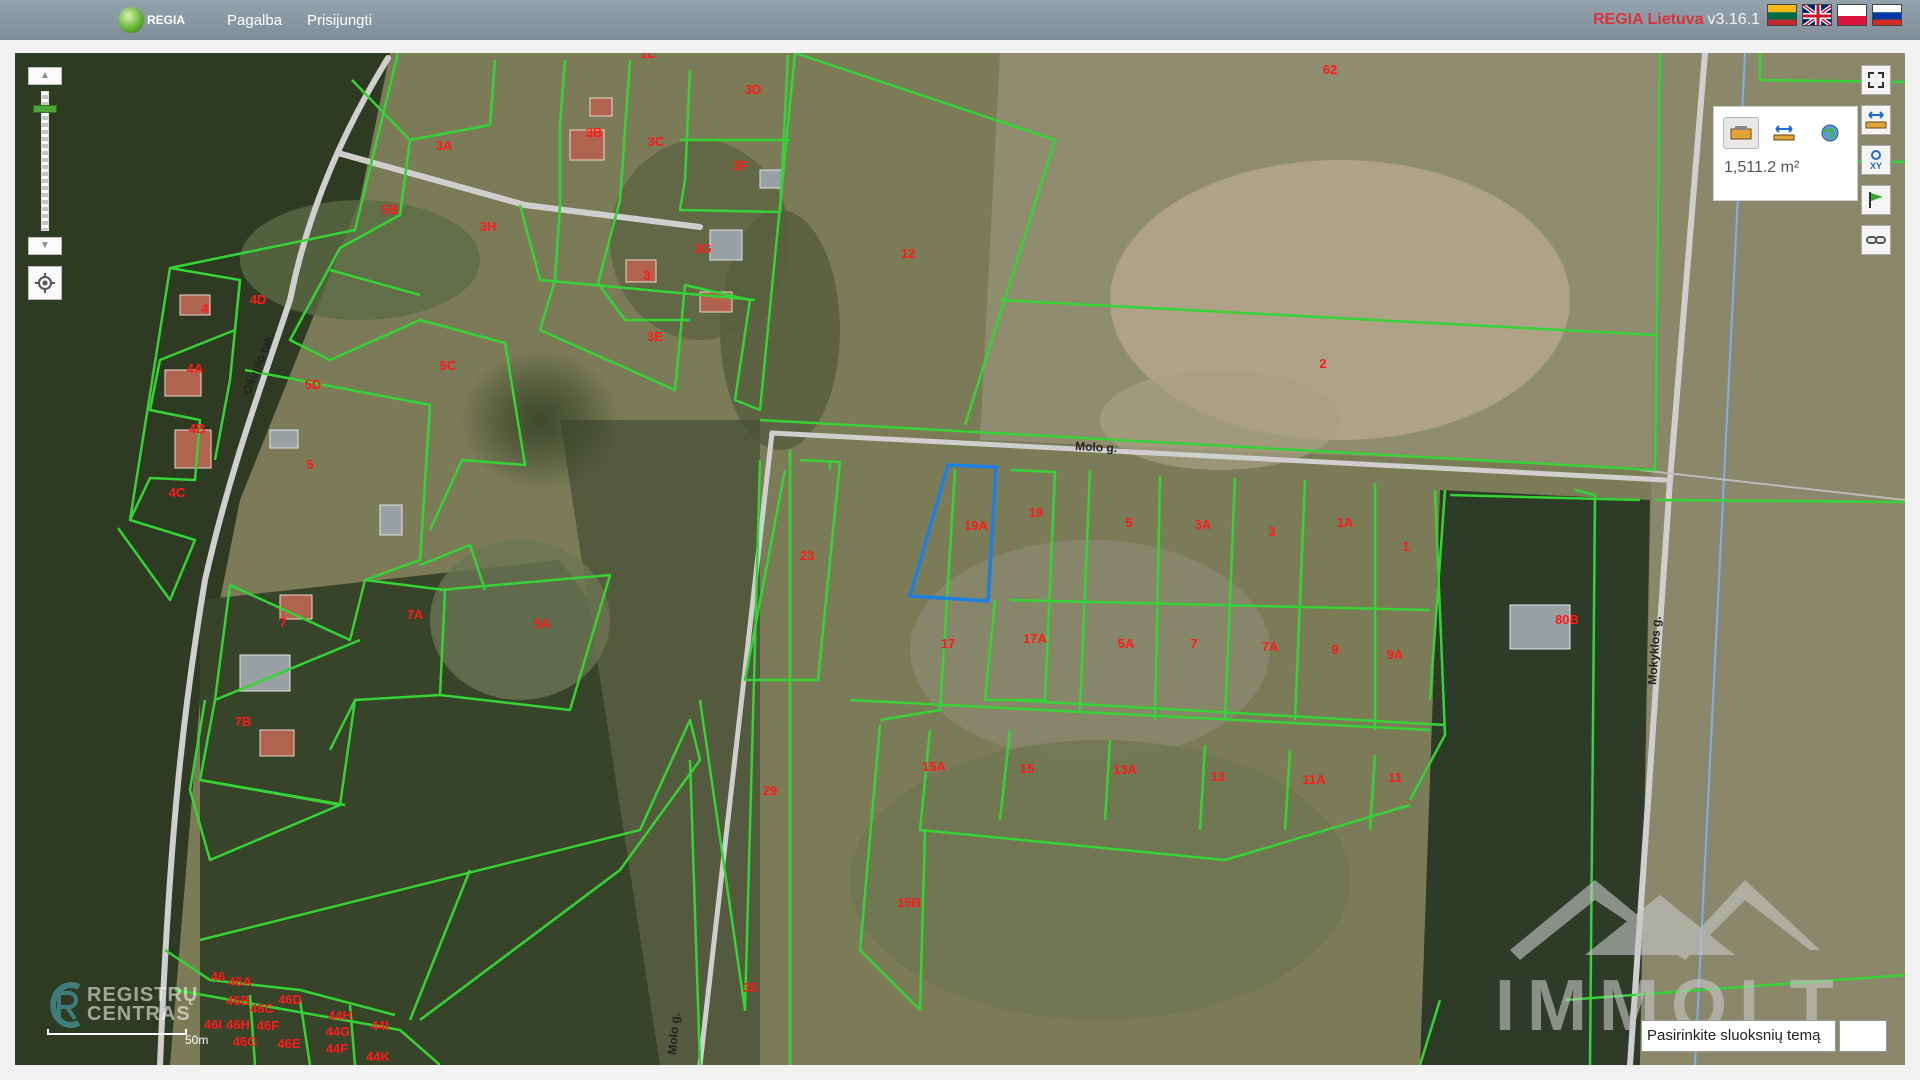 The image size is (1920, 1080). What do you see at coordinates (1035, 638) in the screenshot?
I see `parcel-label: 17A` at bounding box center [1035, 638].